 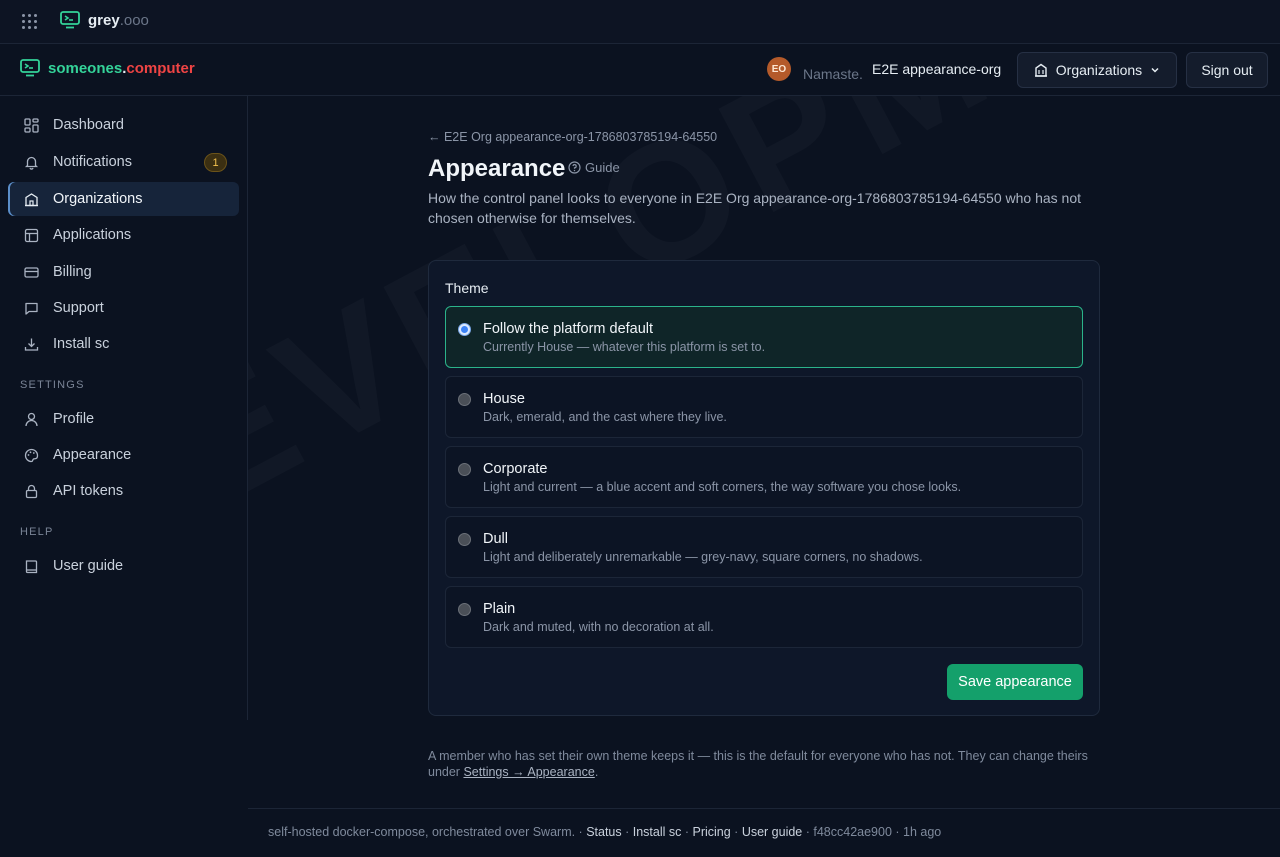 I want to click on theme-radio-house, so click(x=464, y=399).